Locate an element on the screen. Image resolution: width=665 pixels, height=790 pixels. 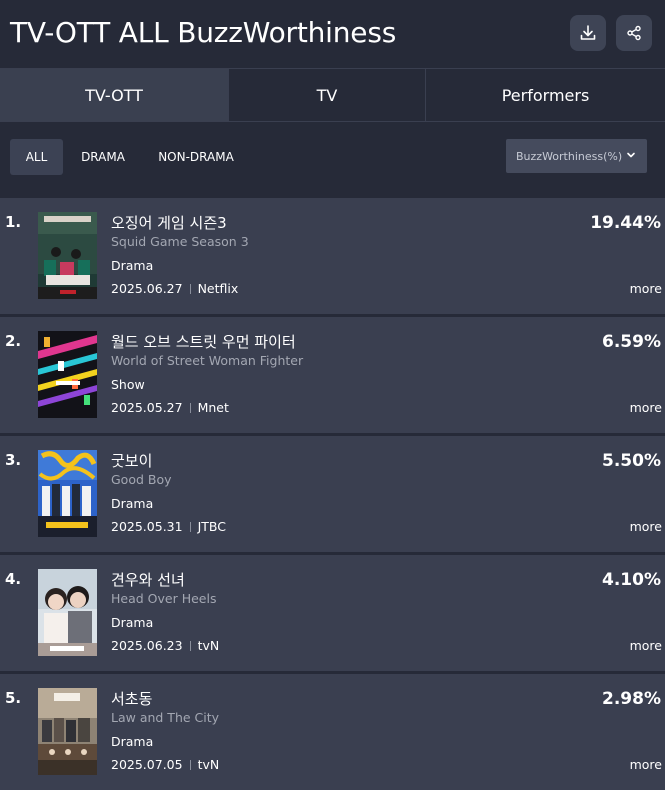
rank-number: 4. is located at coordinates (13, 579).